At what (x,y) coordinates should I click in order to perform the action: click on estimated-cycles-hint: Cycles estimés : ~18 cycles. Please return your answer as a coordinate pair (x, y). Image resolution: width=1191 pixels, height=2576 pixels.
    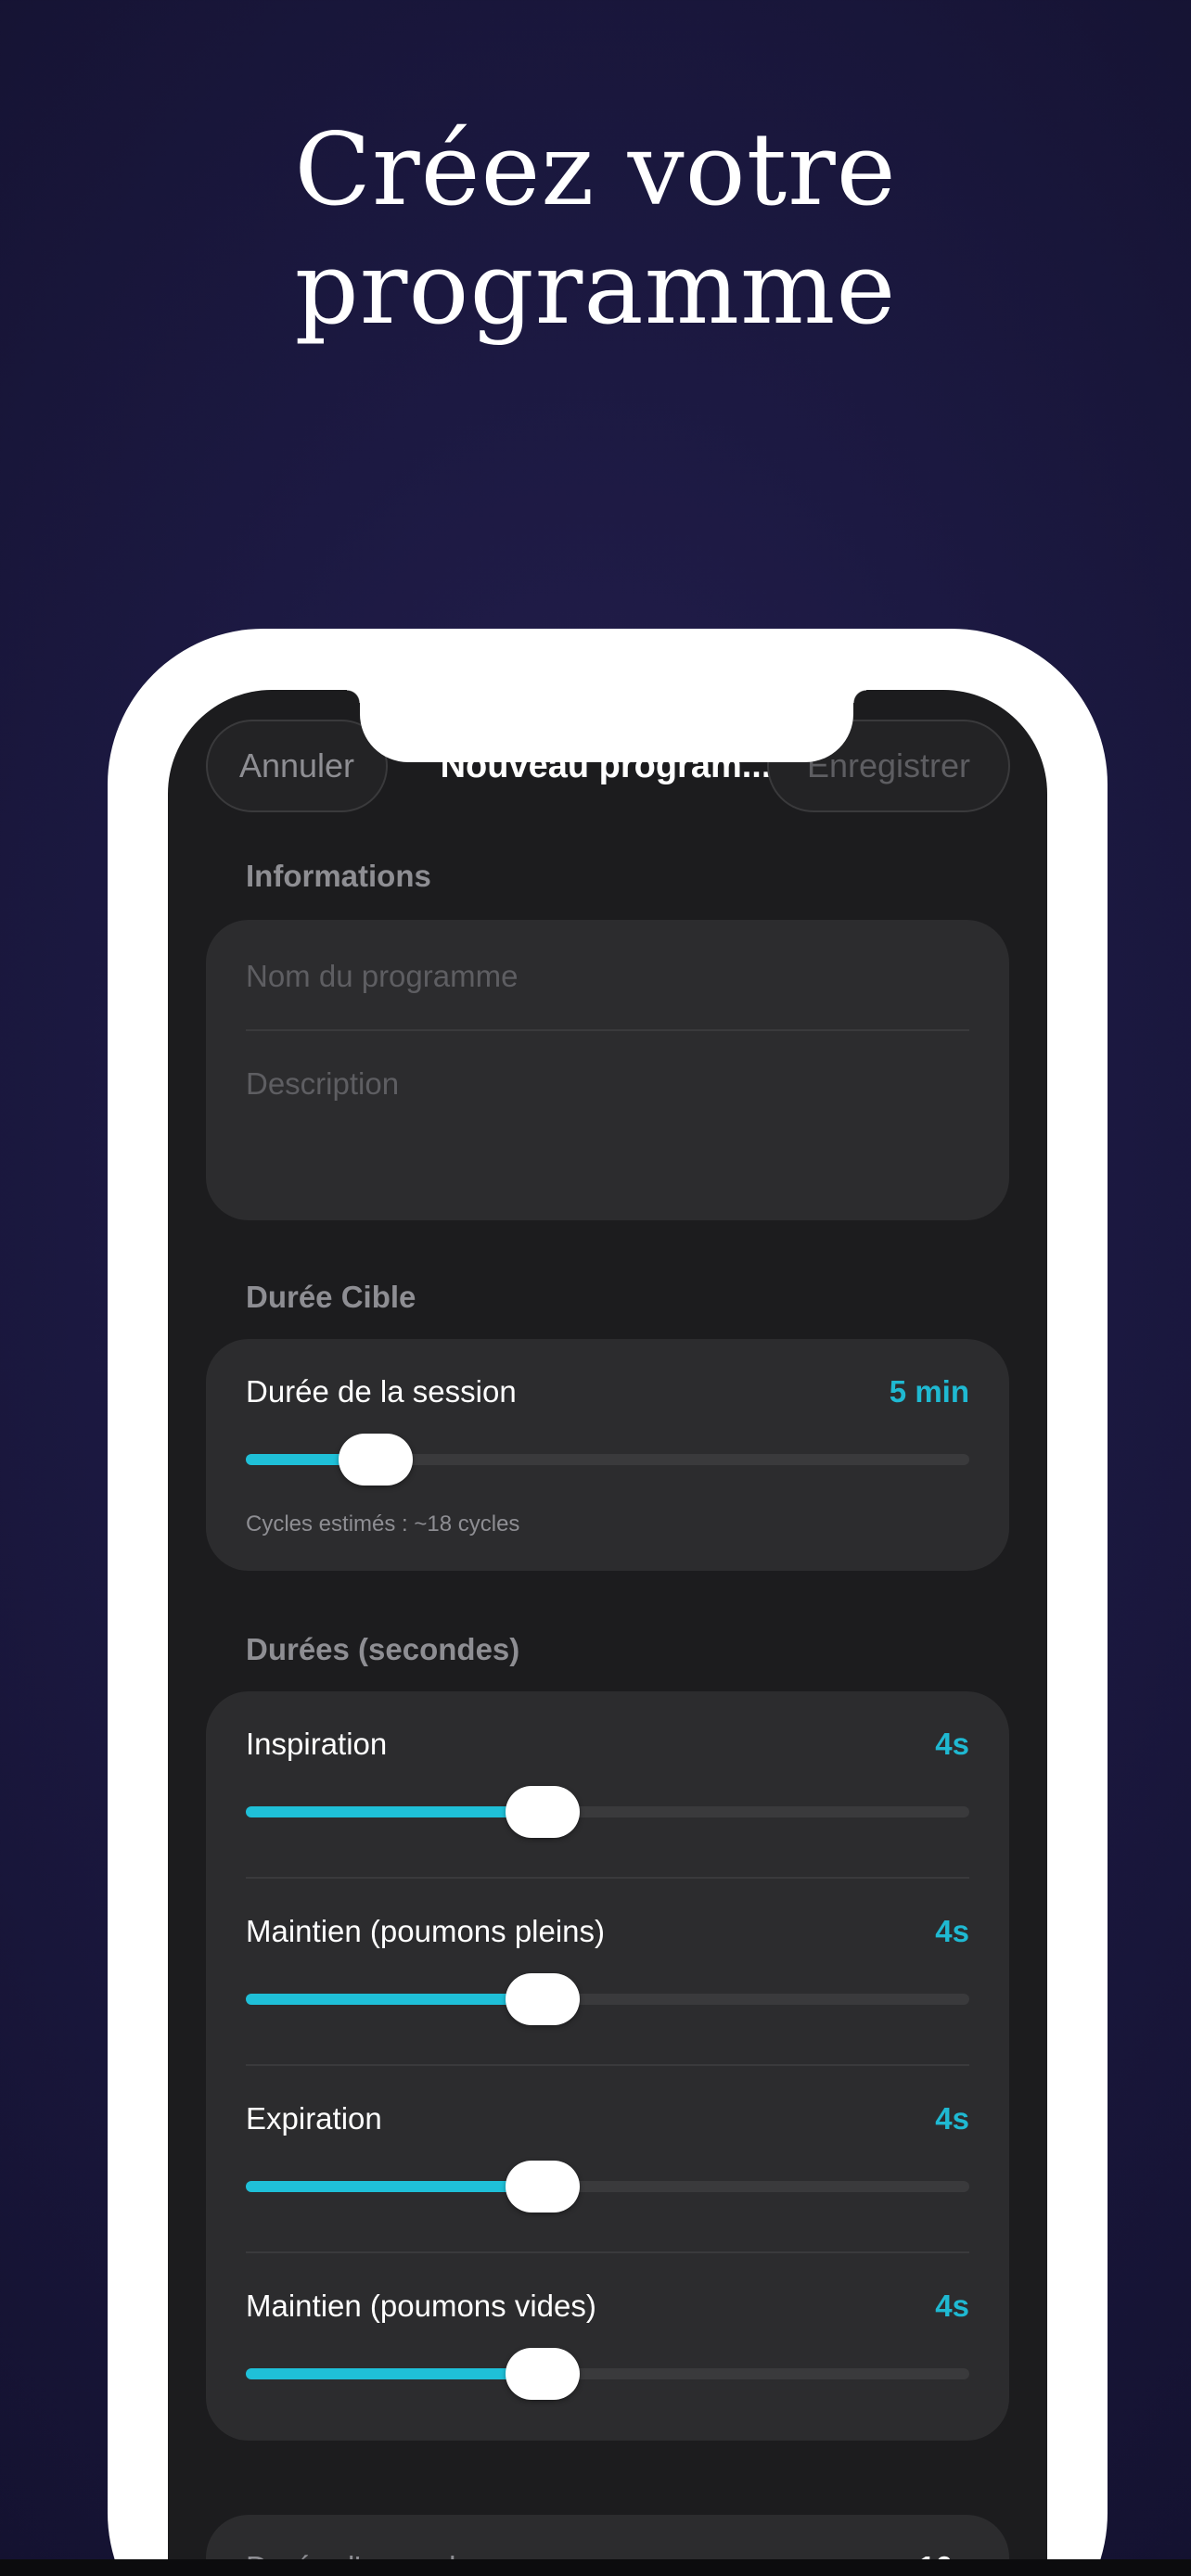
    Looking at the image, I should click on (383, 1524).